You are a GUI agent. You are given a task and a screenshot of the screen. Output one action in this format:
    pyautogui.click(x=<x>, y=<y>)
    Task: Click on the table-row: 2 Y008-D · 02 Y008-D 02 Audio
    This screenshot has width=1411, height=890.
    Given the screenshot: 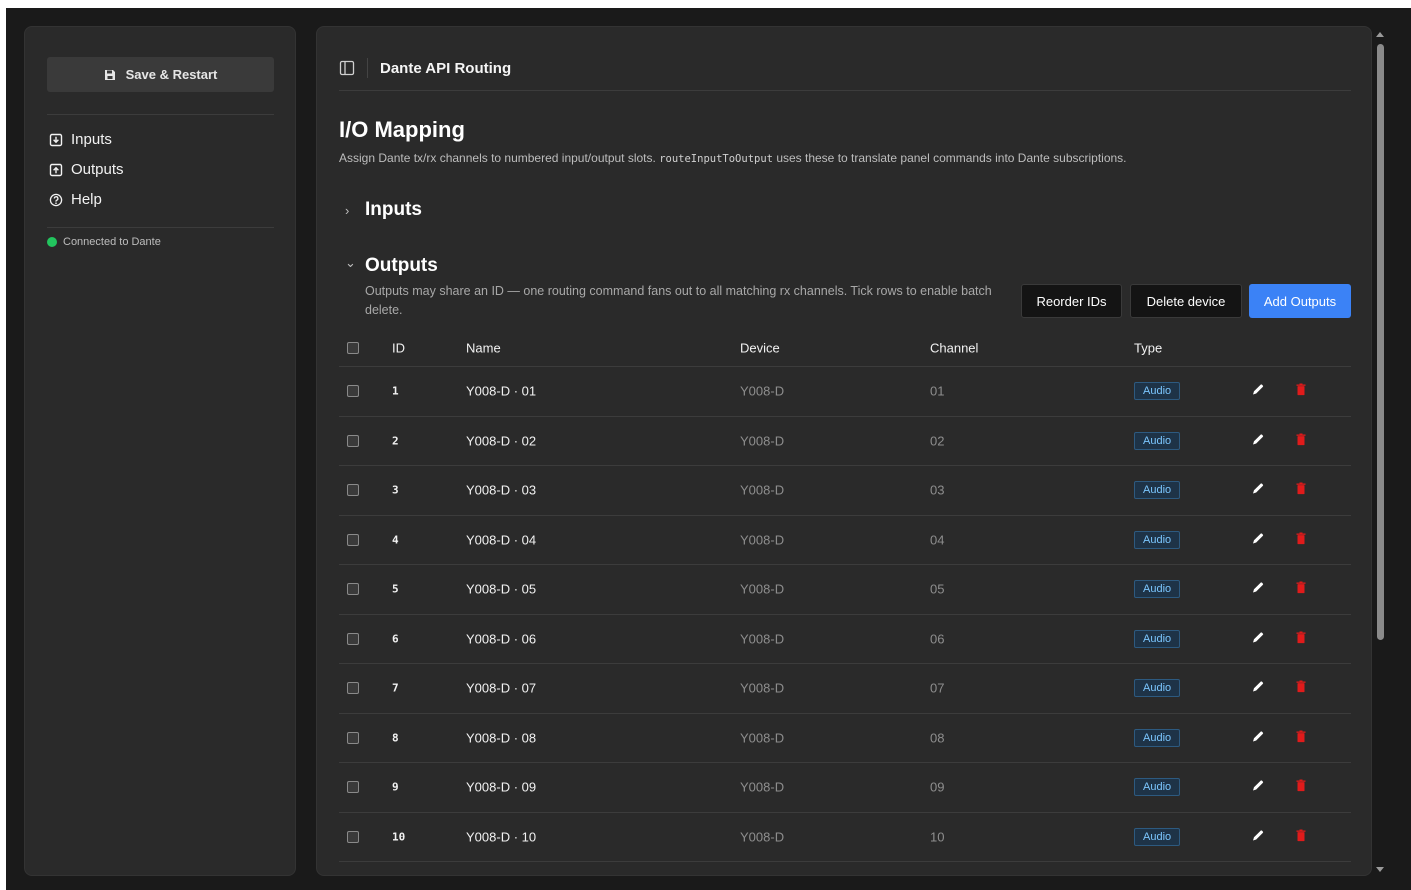 What is the action you would take?
    pyautogui.click(x=845, y=441)
    